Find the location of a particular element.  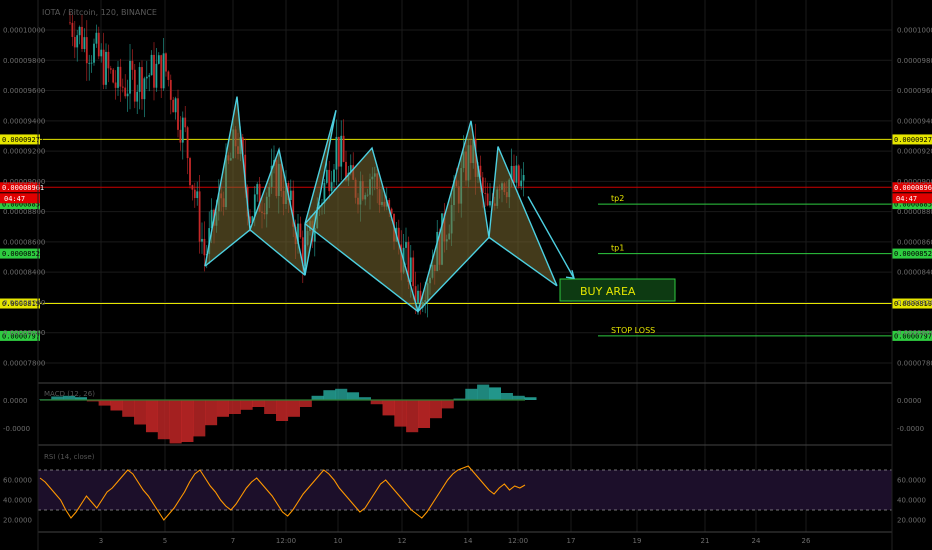

price-tick-label-left: 0.00009200 is located at coordinates (24, 152).